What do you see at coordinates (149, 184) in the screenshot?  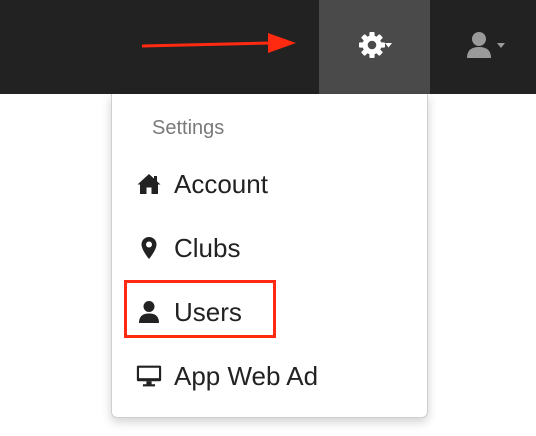 I see `home-icon` at bounding box center [149, 184].